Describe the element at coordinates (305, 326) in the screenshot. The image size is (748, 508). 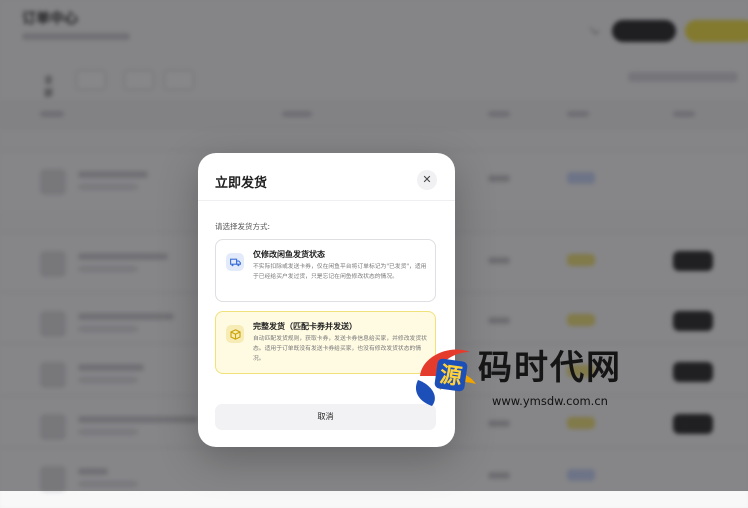
I see `option-title: 完整发货（匹配卡券并发送）` at that location.